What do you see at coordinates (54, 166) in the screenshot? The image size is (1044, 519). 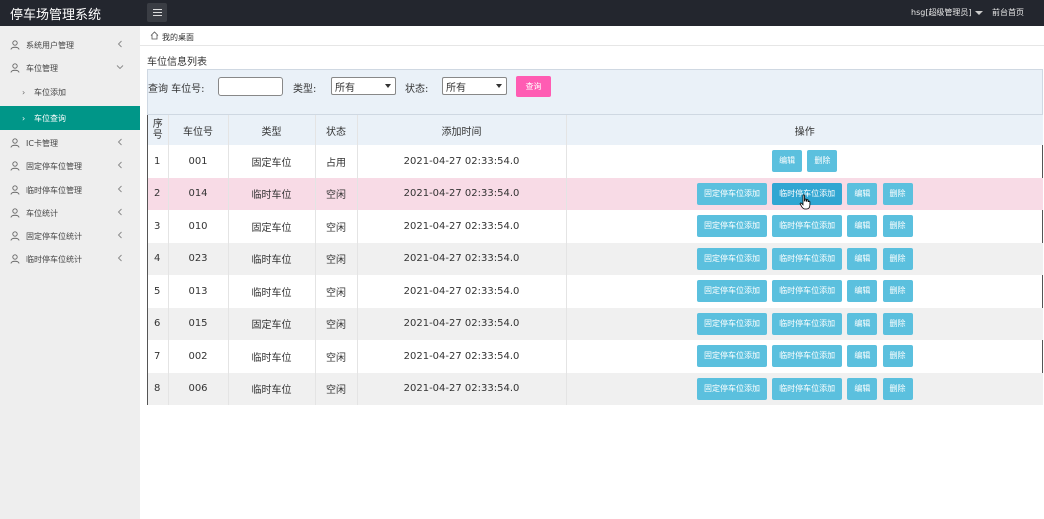 I see `sidebar-item-label: 固定停车位管理` at bounding box center [54, 166].